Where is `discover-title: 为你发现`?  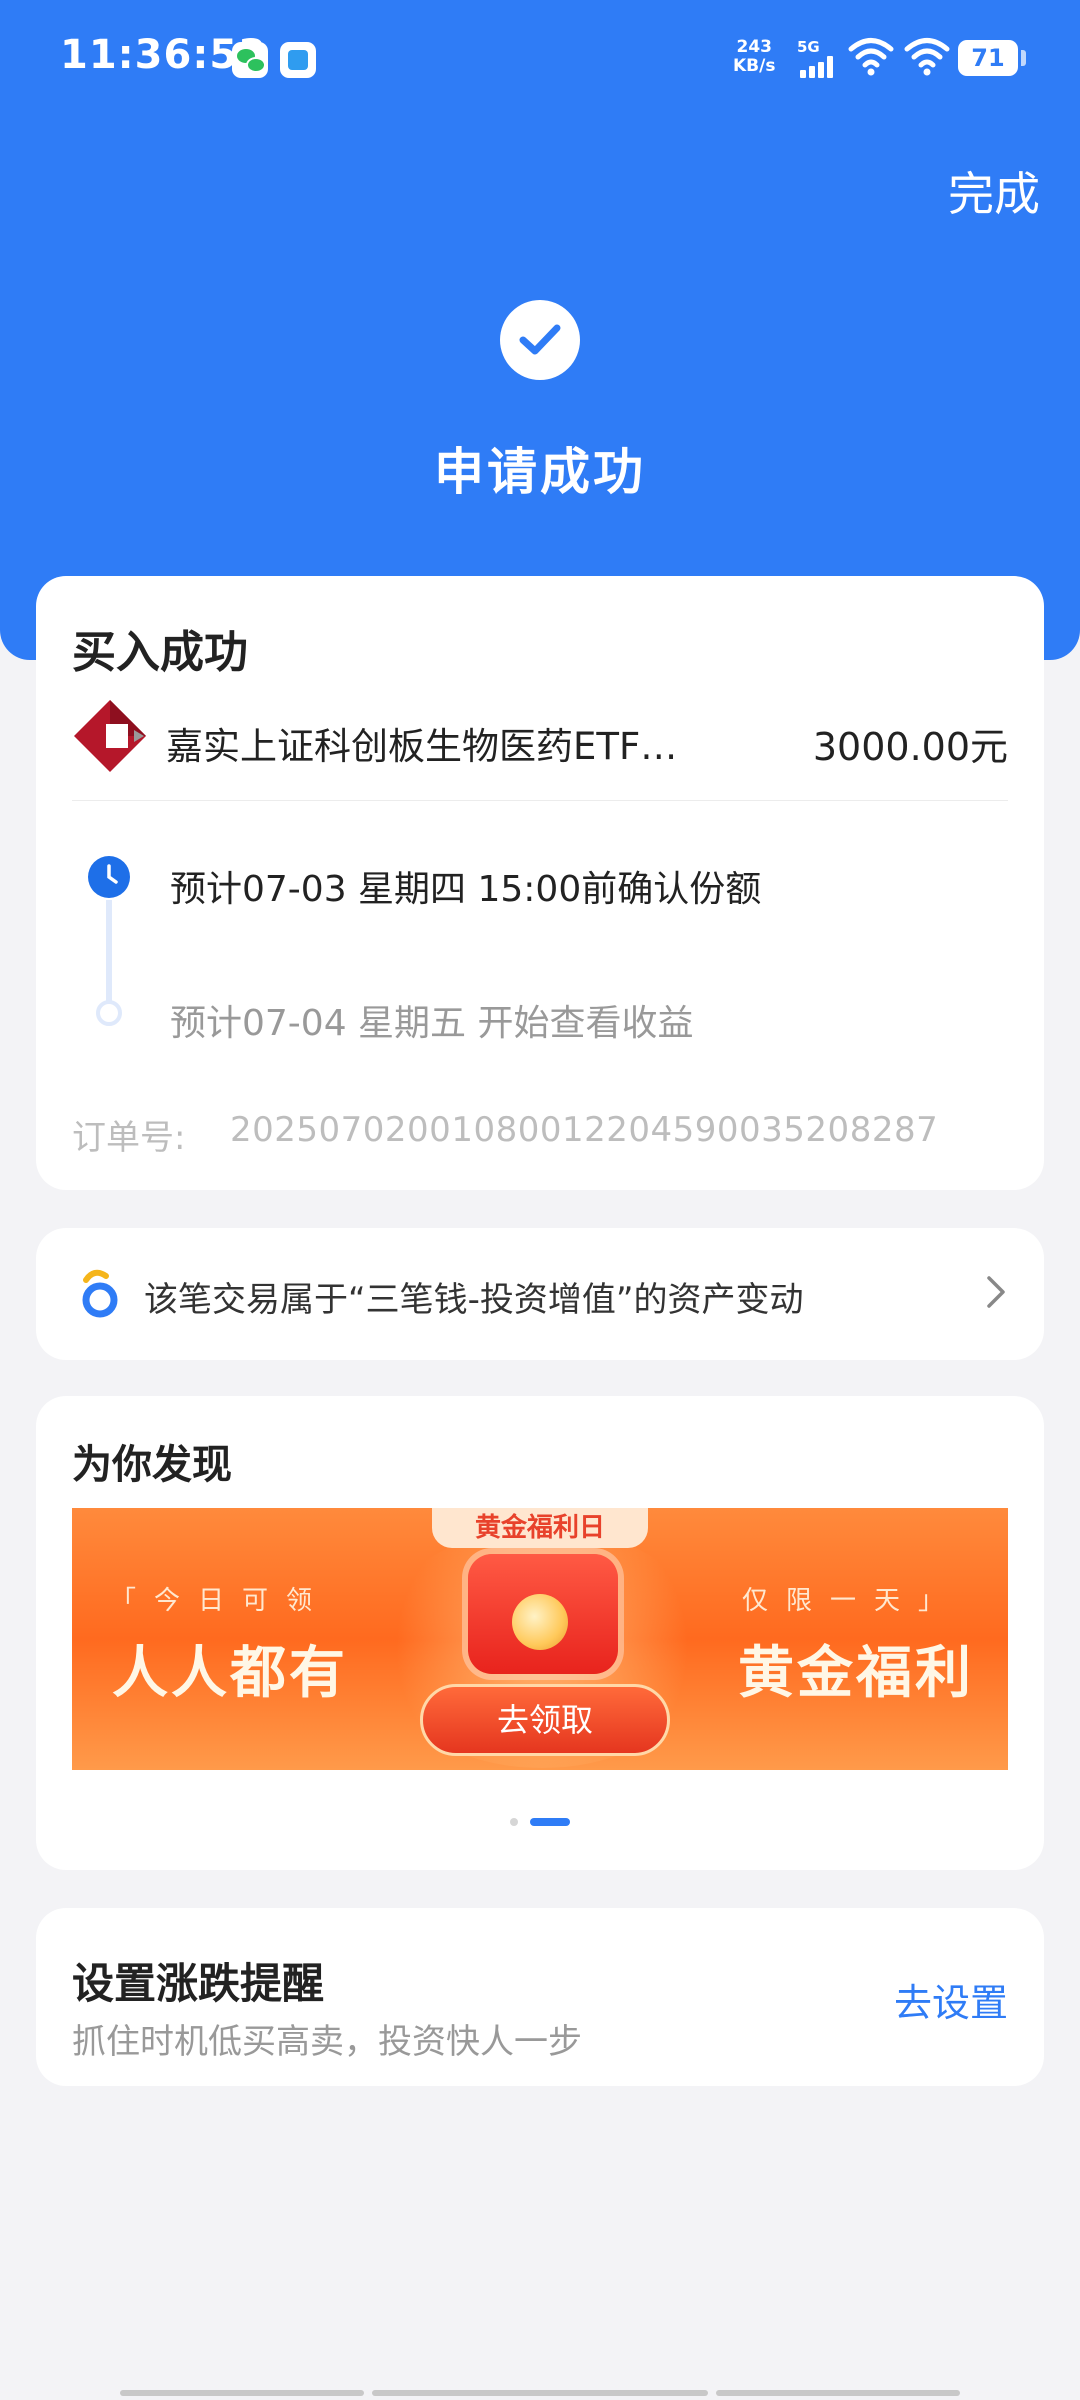
discover-title: 为你发现 is located at coordinates (152, 1465).